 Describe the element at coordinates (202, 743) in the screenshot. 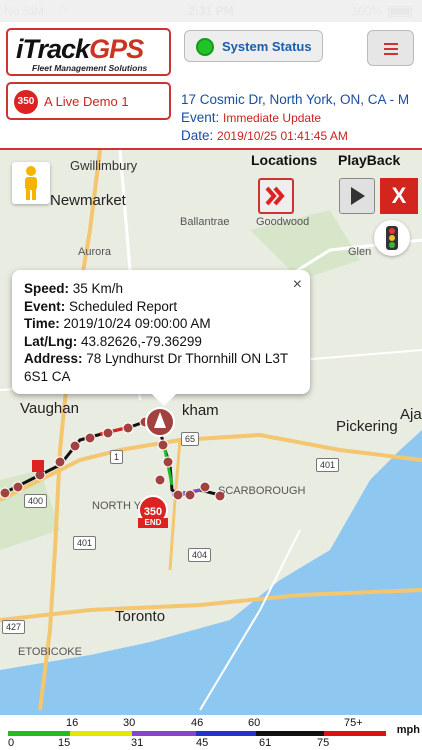

I see `legend-tick: 45` at that location.